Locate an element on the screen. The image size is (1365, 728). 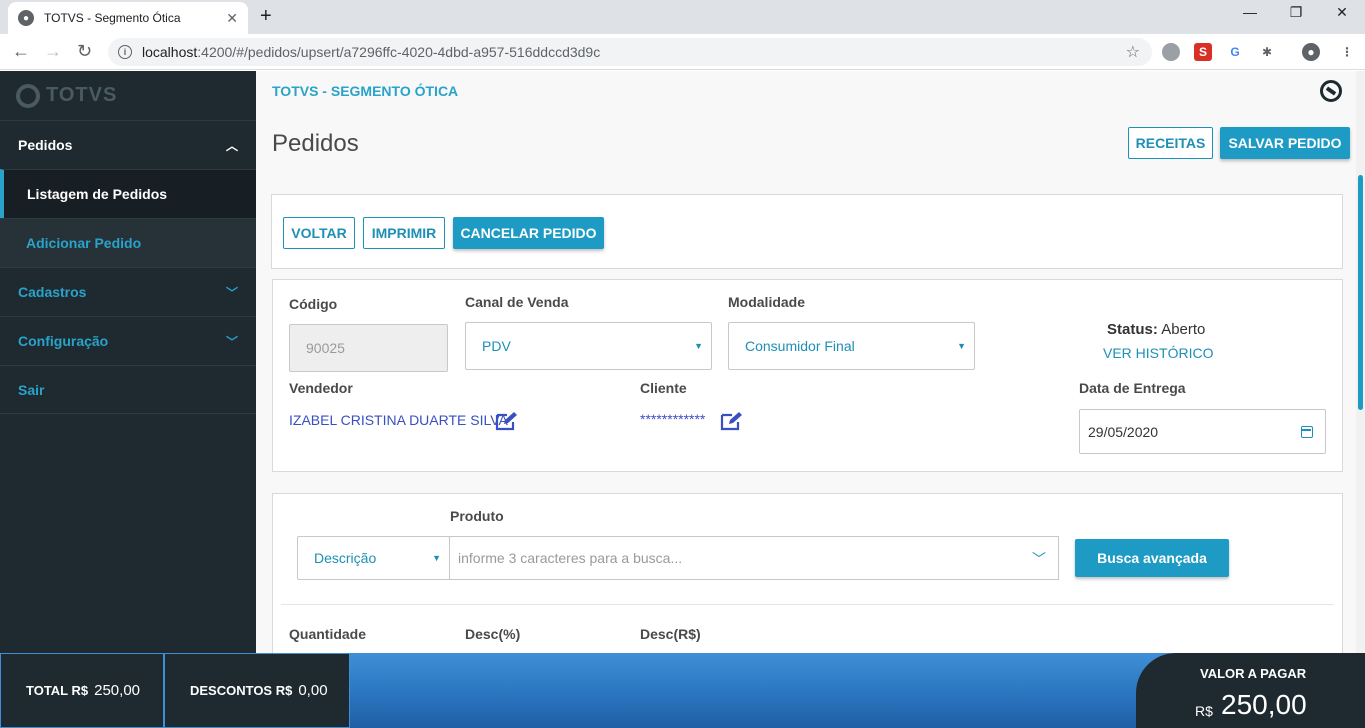
data-entrega-field: 29/05/2020 is located at coordinates (1202, 431).